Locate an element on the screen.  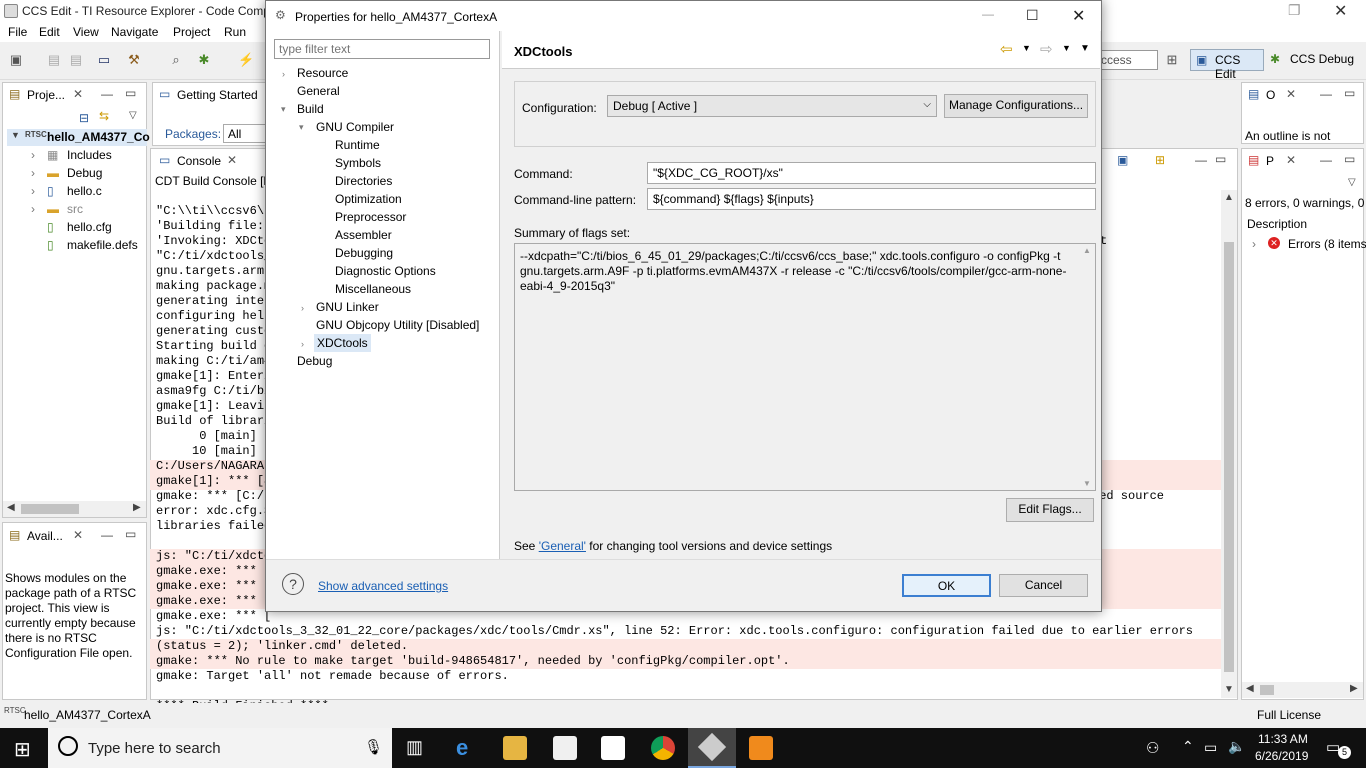
menu-project: Project is located at coordinates (191, 32).